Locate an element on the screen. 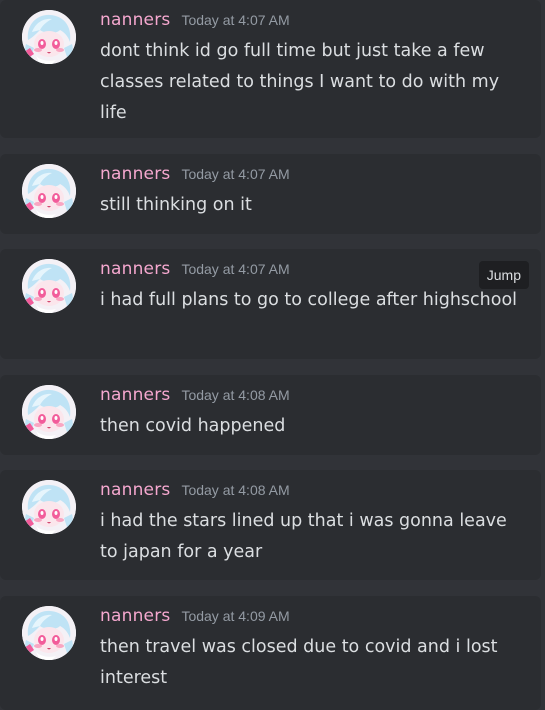 This screenshot has height=710, width=545. timestamp: Today at 4:09 AM is located at coordinates (235, 616).